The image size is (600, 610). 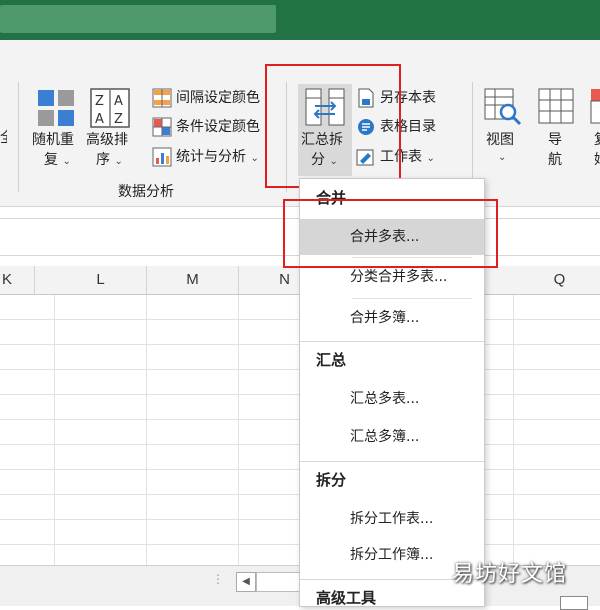 I want to click on sort-az-icon: Z A A Z, so click(x=110, y=108).